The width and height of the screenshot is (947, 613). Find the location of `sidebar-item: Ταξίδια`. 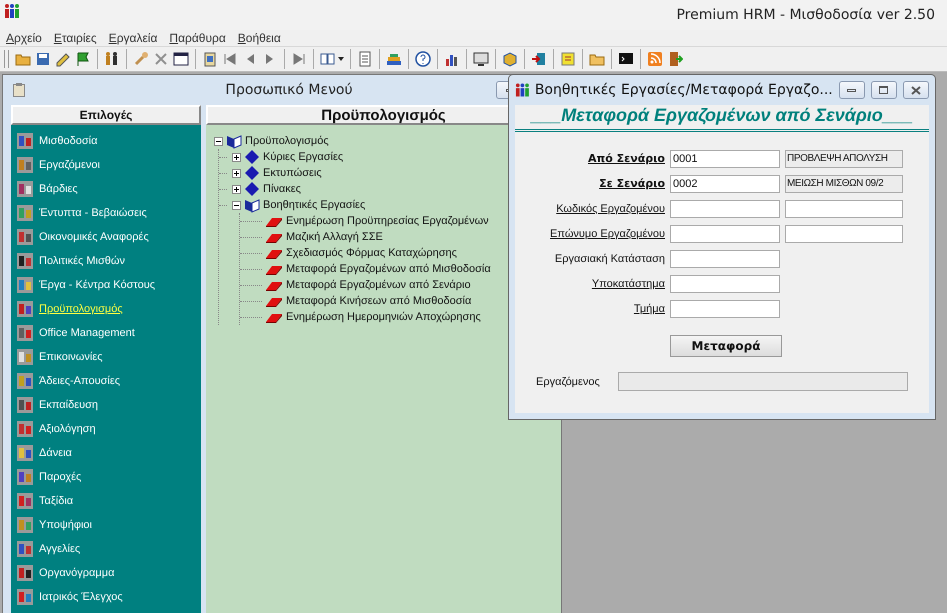

sidebar-item: Ταξίδια is located at coordinates (106, 501).